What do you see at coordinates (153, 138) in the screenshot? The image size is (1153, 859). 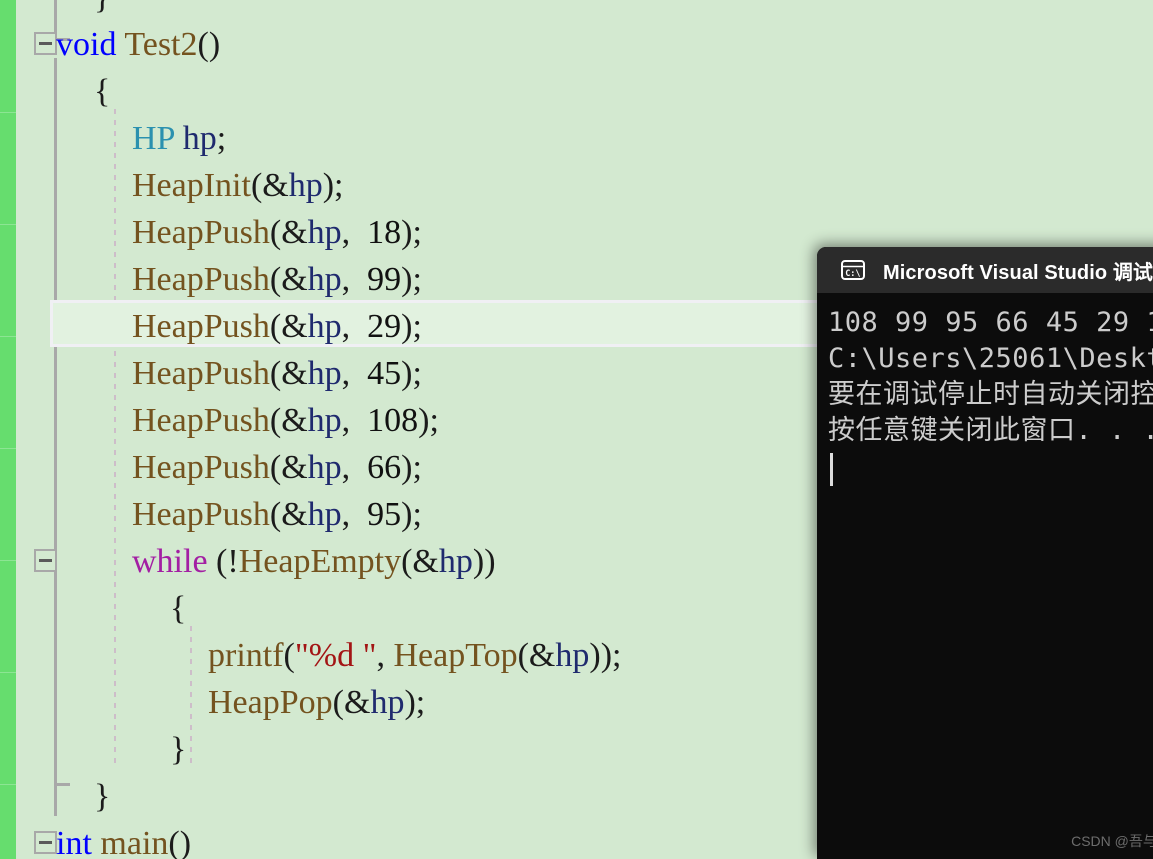 I see `code-token: HP` at bounding box center [153, 138].